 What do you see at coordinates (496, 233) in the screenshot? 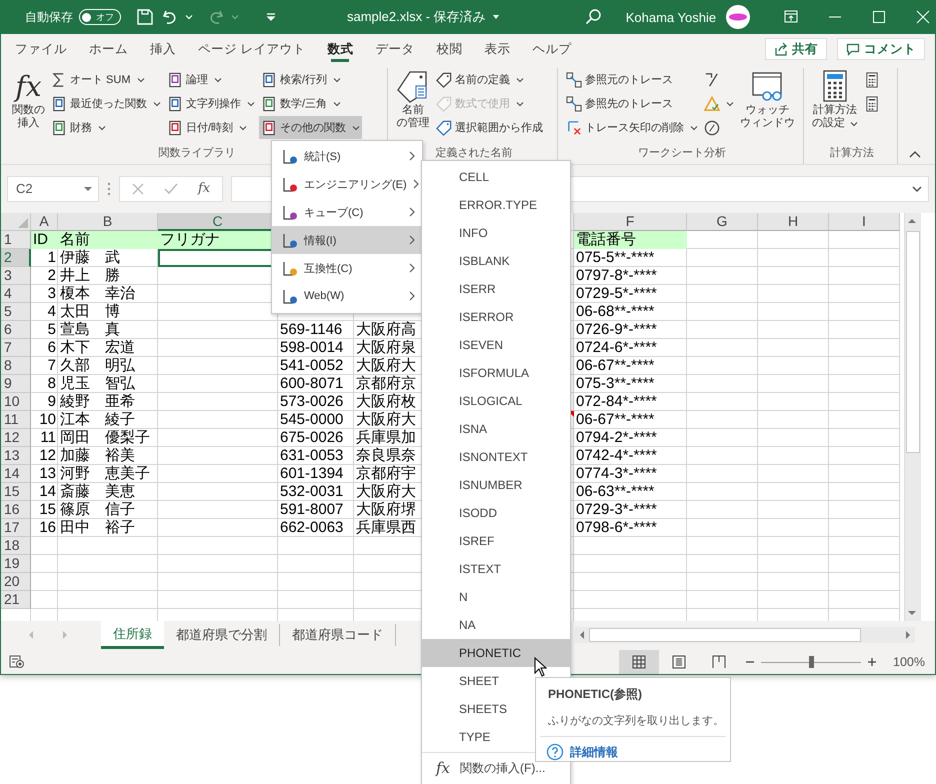
I see `menu-item: INFO` at bounding box center [496, 233].